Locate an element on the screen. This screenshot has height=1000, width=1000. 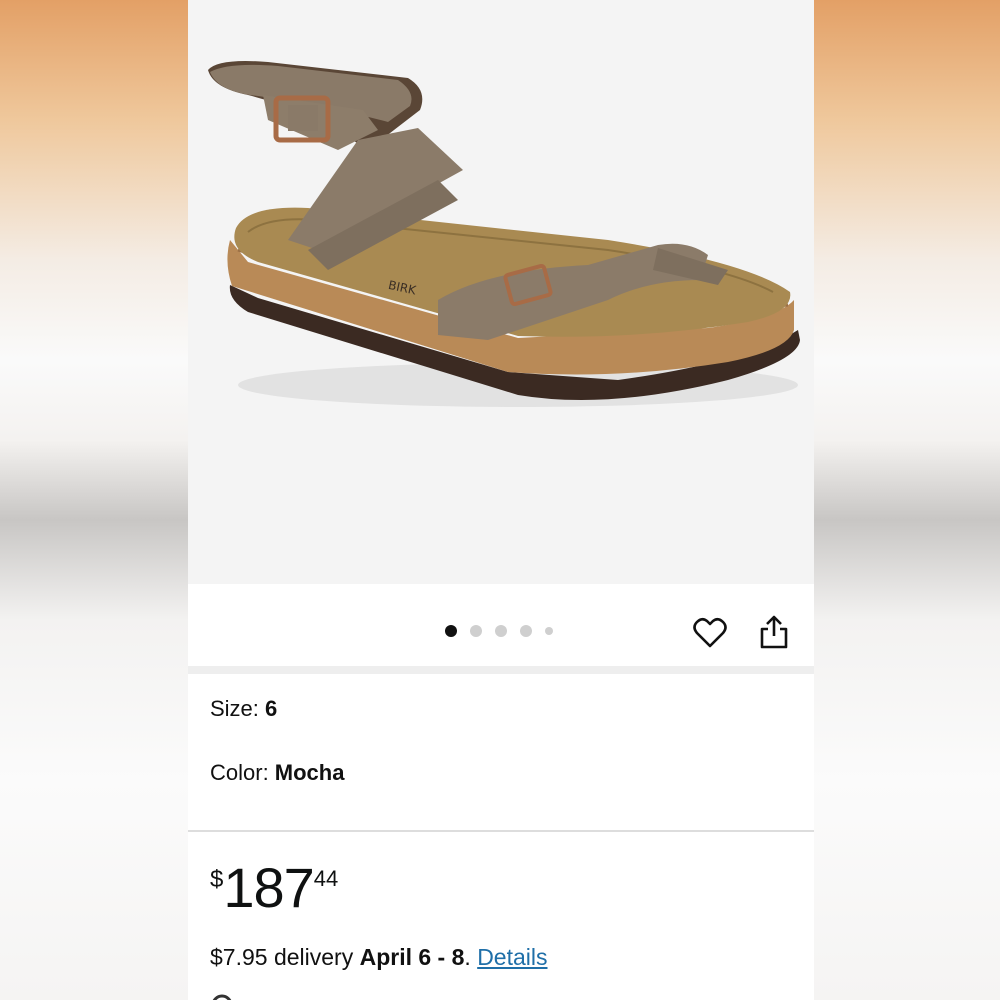
delivery-prefix: $7.95 delivery is located at coordinates (285, 957).